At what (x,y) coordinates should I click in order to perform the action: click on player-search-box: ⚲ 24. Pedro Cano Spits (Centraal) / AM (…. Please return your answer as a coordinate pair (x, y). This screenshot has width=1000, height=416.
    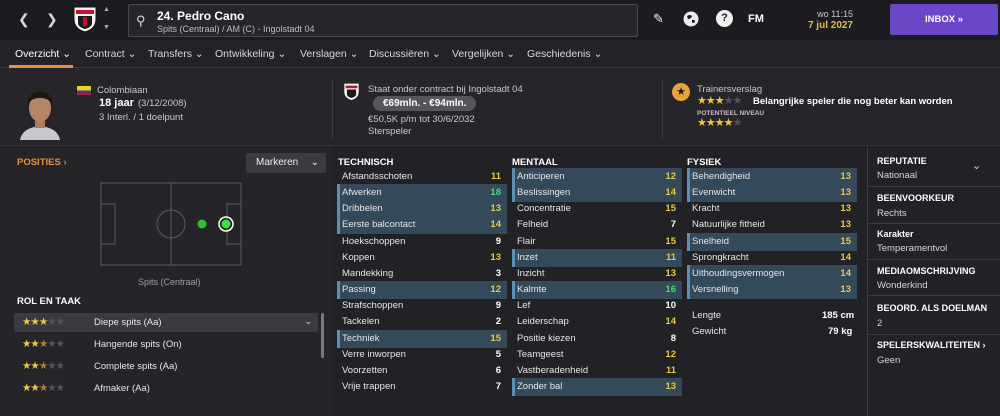
    Looking at the image, I should click on (383, 20).